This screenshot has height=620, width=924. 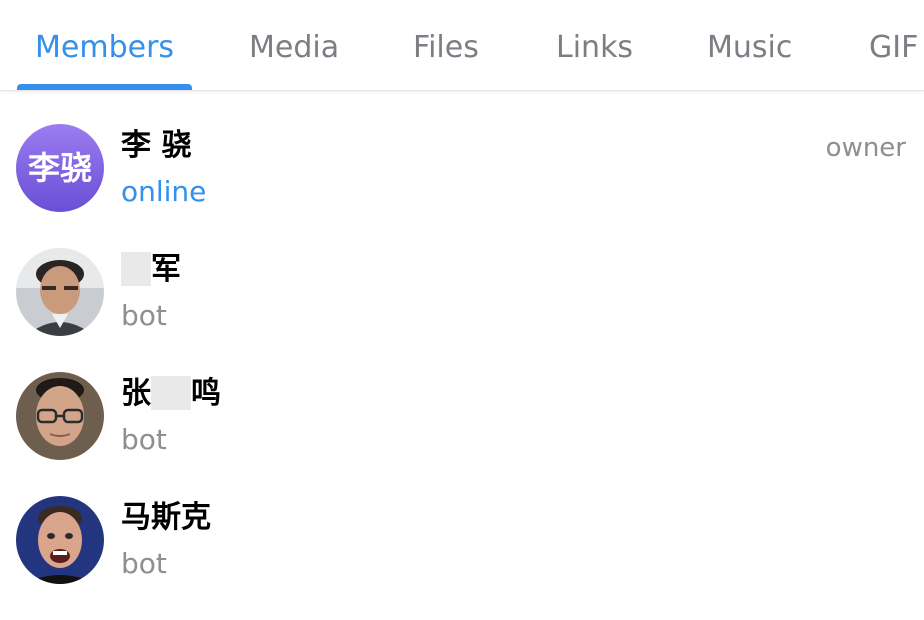 I want to click on member-name: 张鸣, so click(x=171, y=394).